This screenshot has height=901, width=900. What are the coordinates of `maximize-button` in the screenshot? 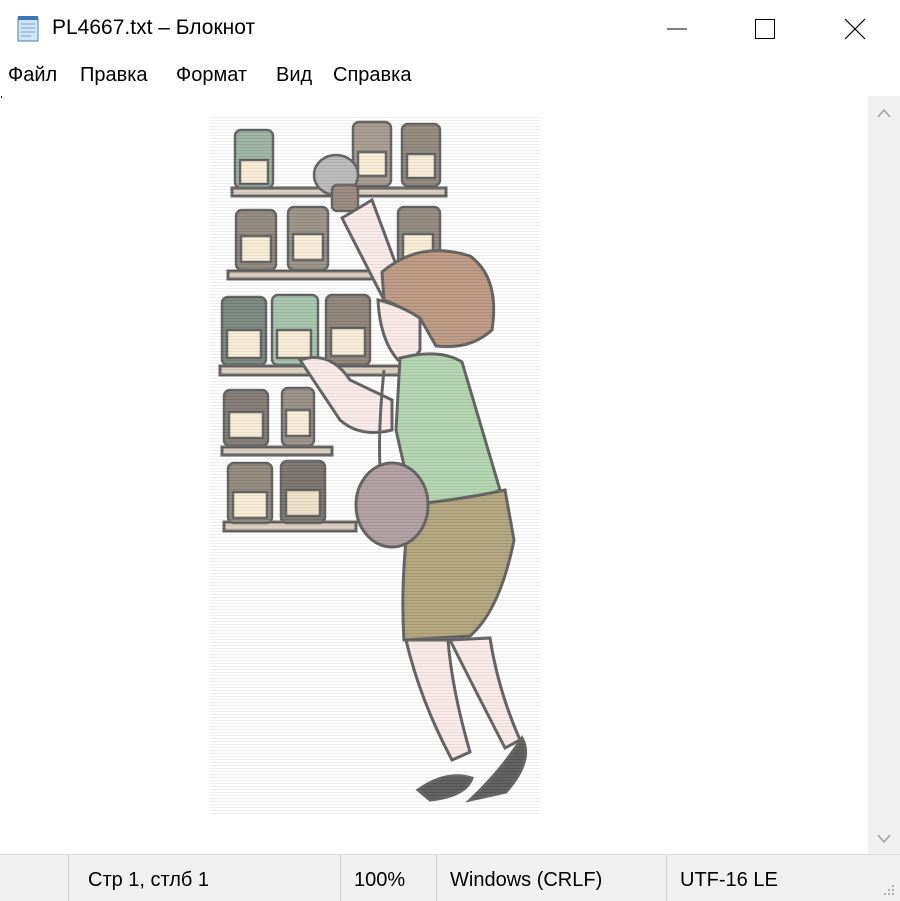 It's located at (765, 29).